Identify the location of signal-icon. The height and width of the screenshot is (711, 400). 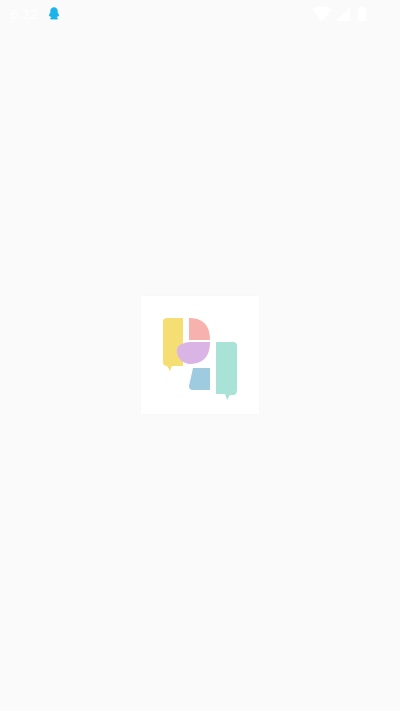
(343, 14).